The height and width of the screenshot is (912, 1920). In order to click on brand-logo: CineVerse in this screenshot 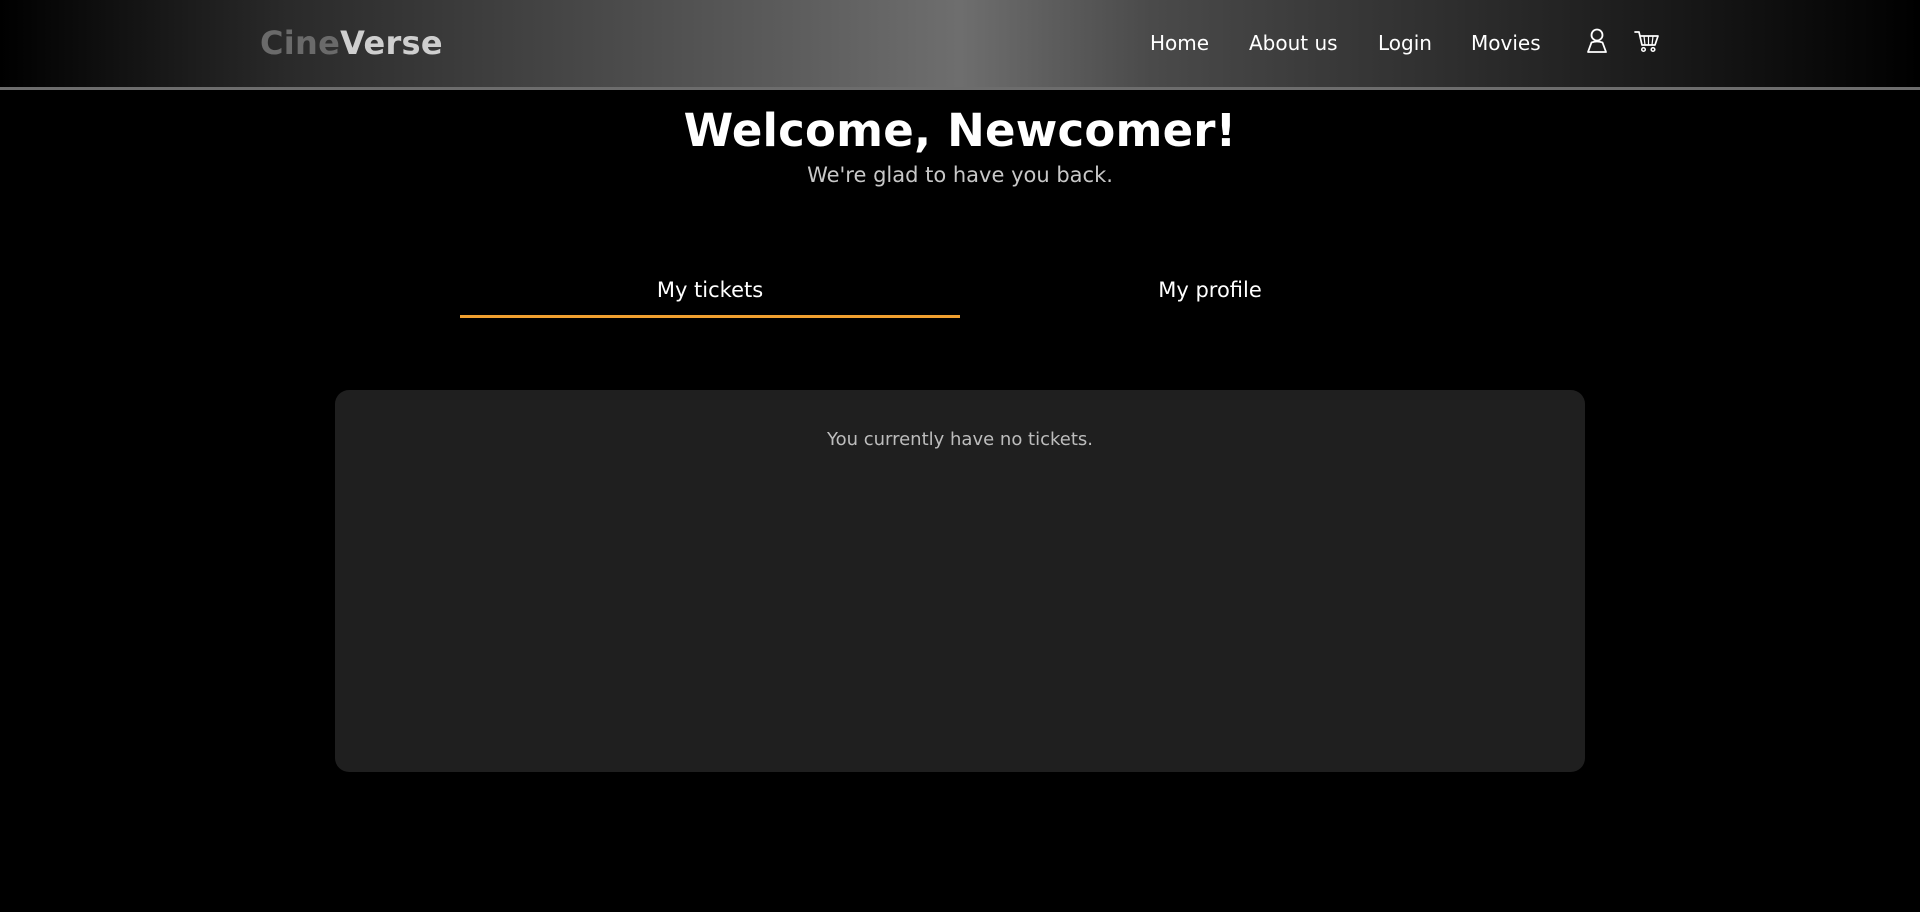, I will do `click(351, 43)`.